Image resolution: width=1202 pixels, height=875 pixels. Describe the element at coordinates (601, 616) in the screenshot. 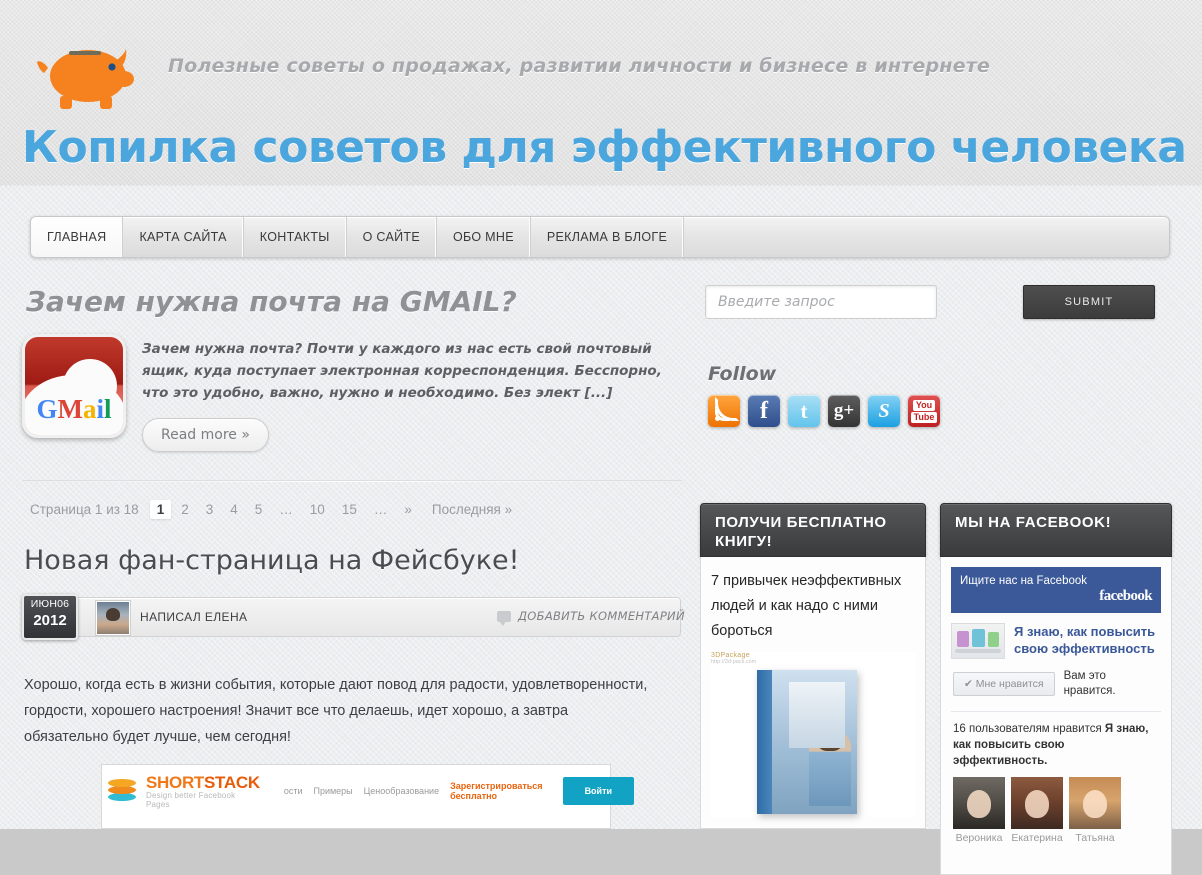

I see `add-comment-label: ДОБАВИТЬ КОММЕНТАРИЙ` at that location.